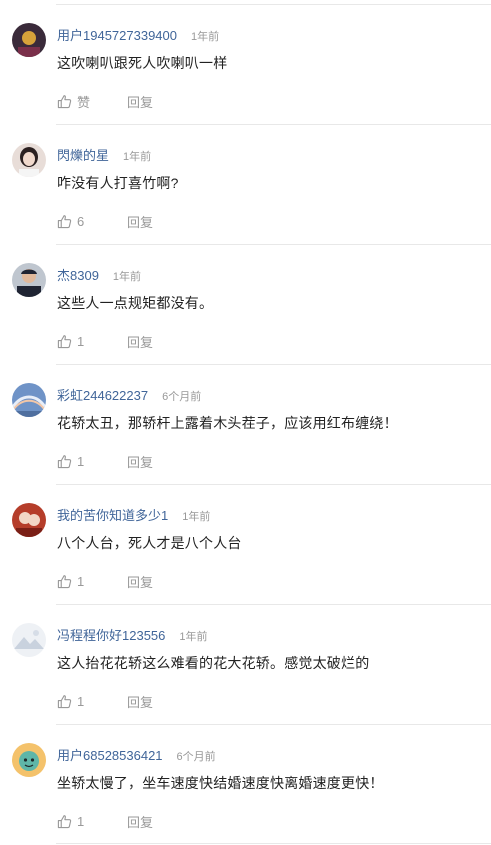  I want to click on comment-item: 我的苦你知道多少1 1年前 八个人台，死人才是八个人台 1 回复, so click(245, 545).